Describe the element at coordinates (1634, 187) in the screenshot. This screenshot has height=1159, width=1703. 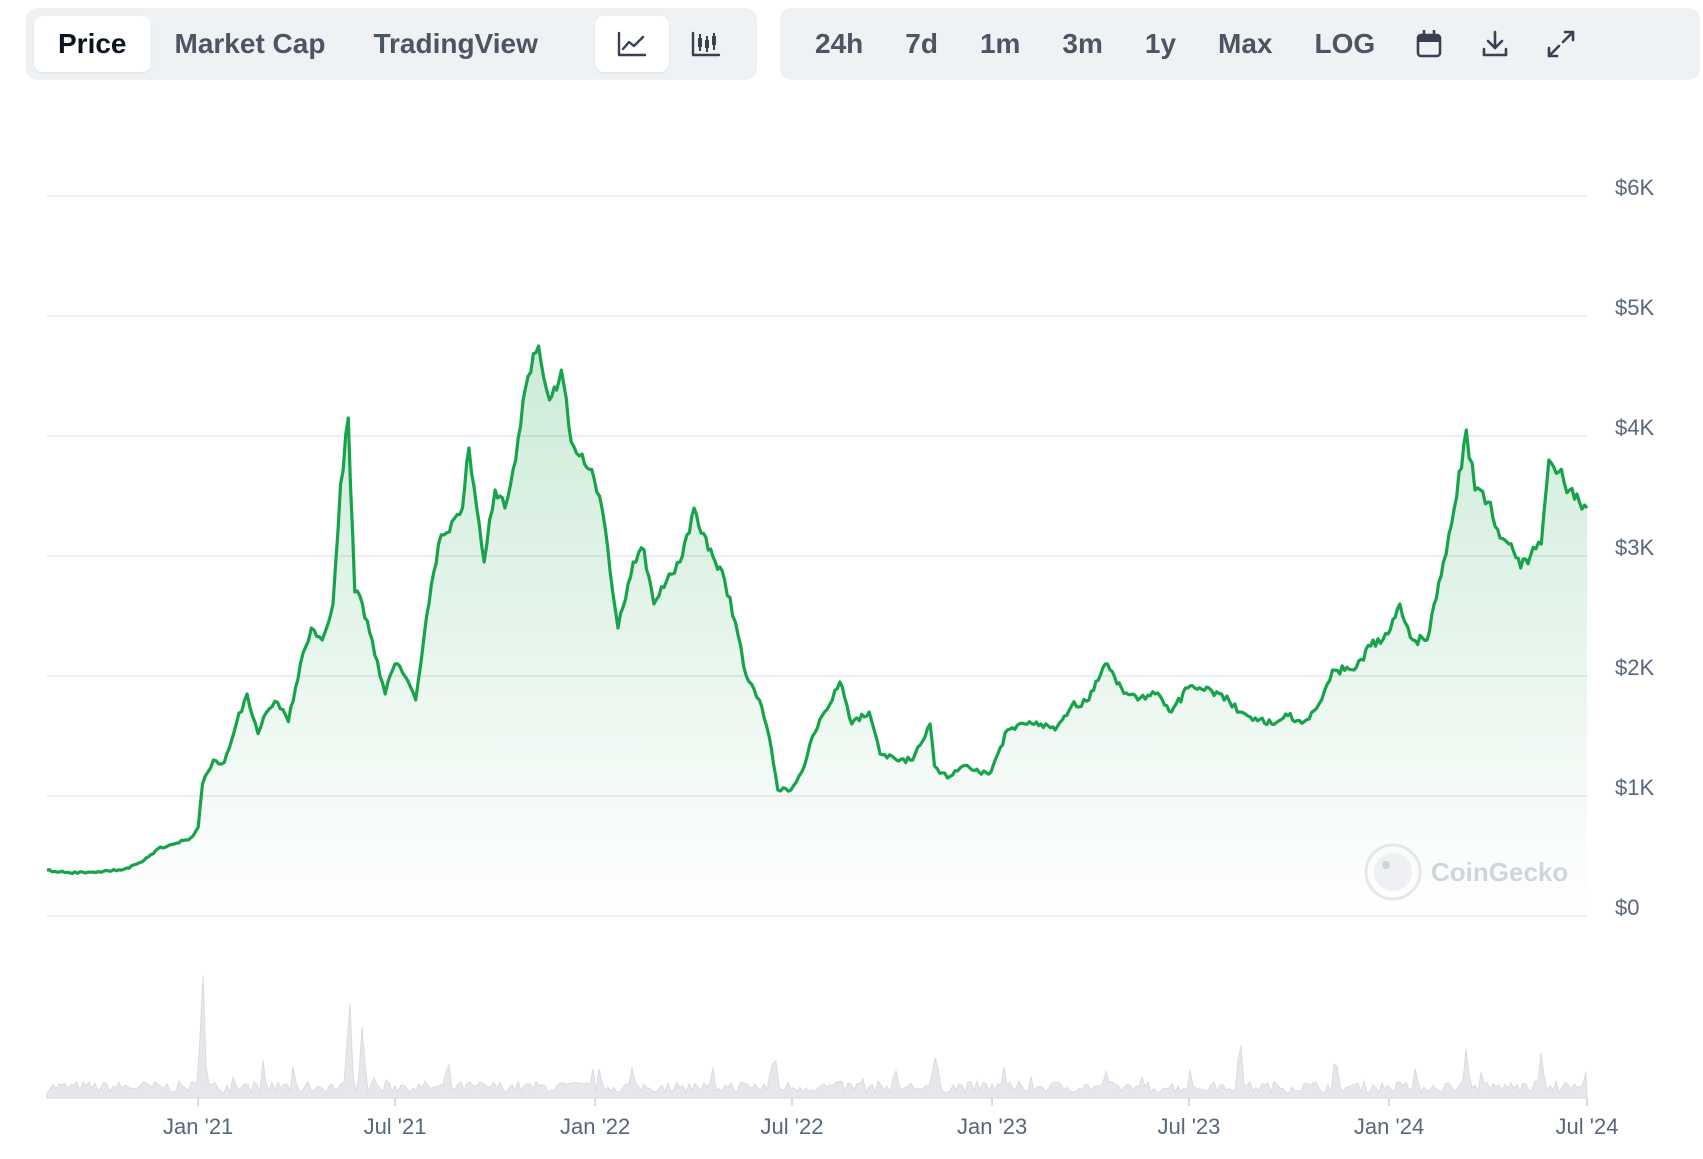
I see `y-tick-label: $6K` at that location.